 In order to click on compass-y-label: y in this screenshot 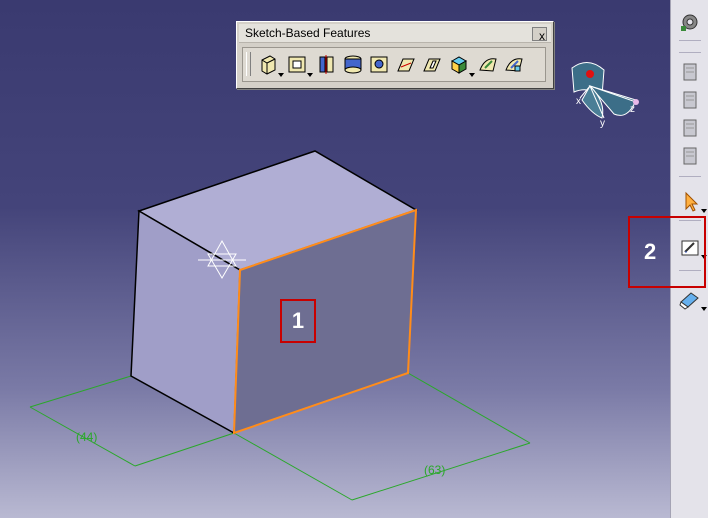, I will do `click(602, 123)`.